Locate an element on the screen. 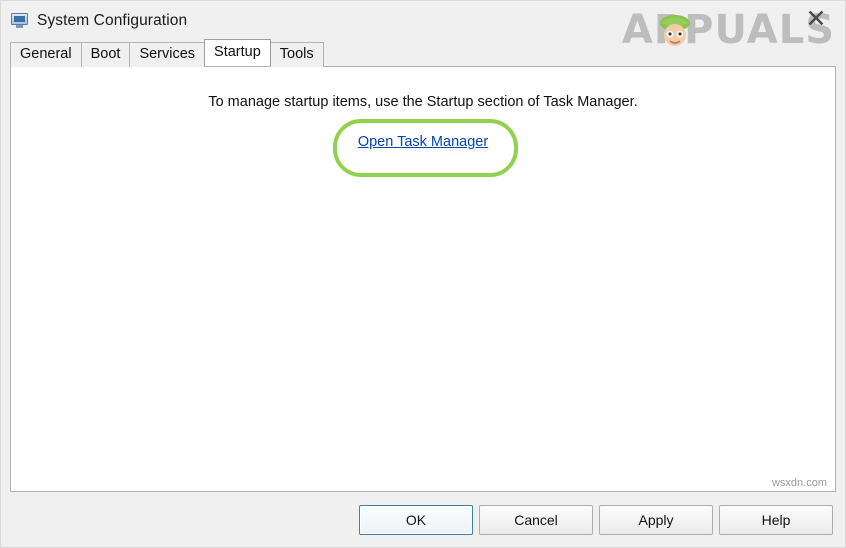 The image size is (846, 548). dialog-button-bar: OK Cancel Apply Help is located at coordinates (423, 519).